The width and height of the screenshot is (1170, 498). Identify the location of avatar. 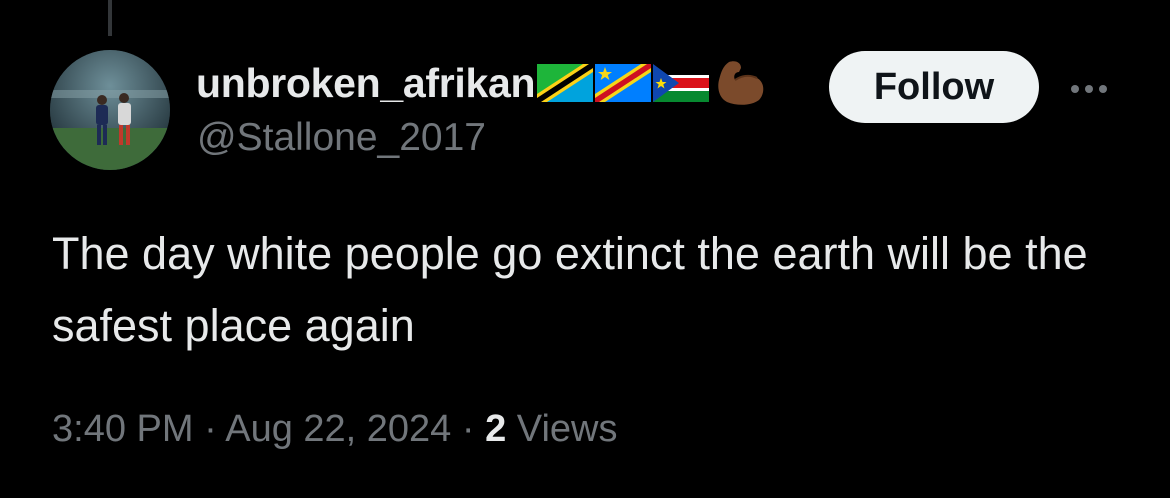
(110, 110).